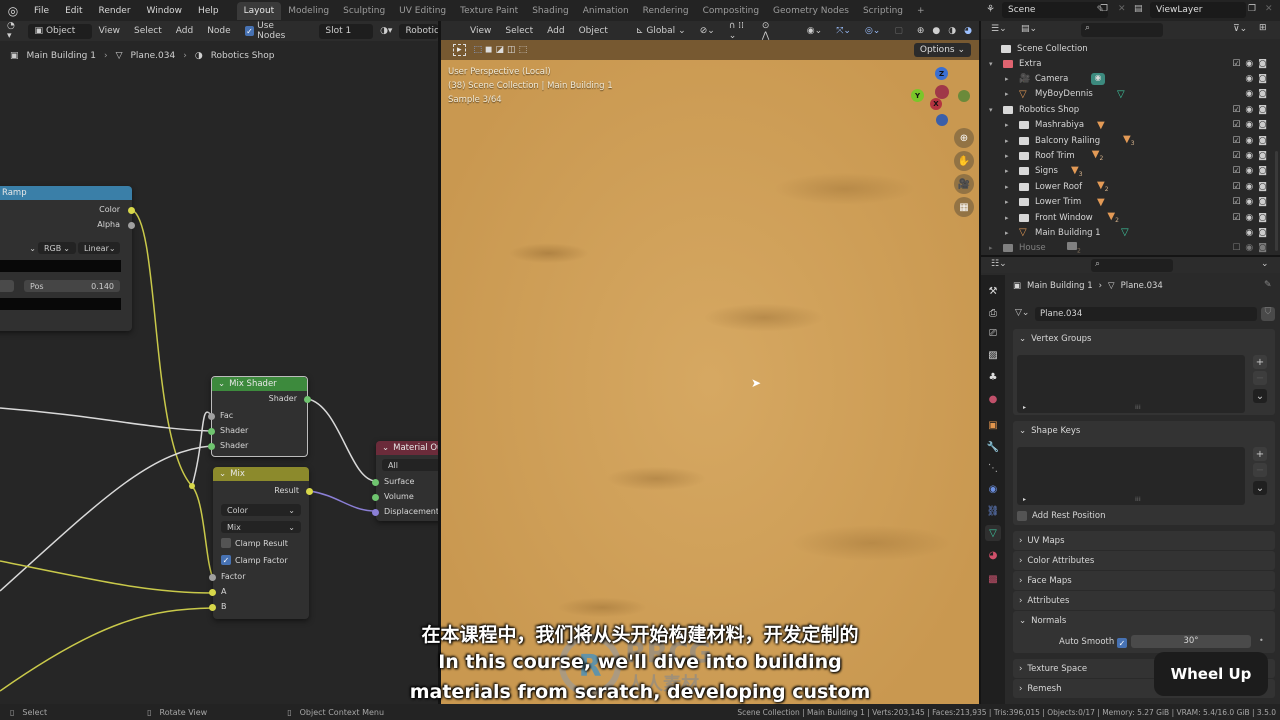  What do you see at coordinates (1240, 29) in the screenshot?
I see `filter-icon: ⊽⌄` at bounding box center [1240, 29].